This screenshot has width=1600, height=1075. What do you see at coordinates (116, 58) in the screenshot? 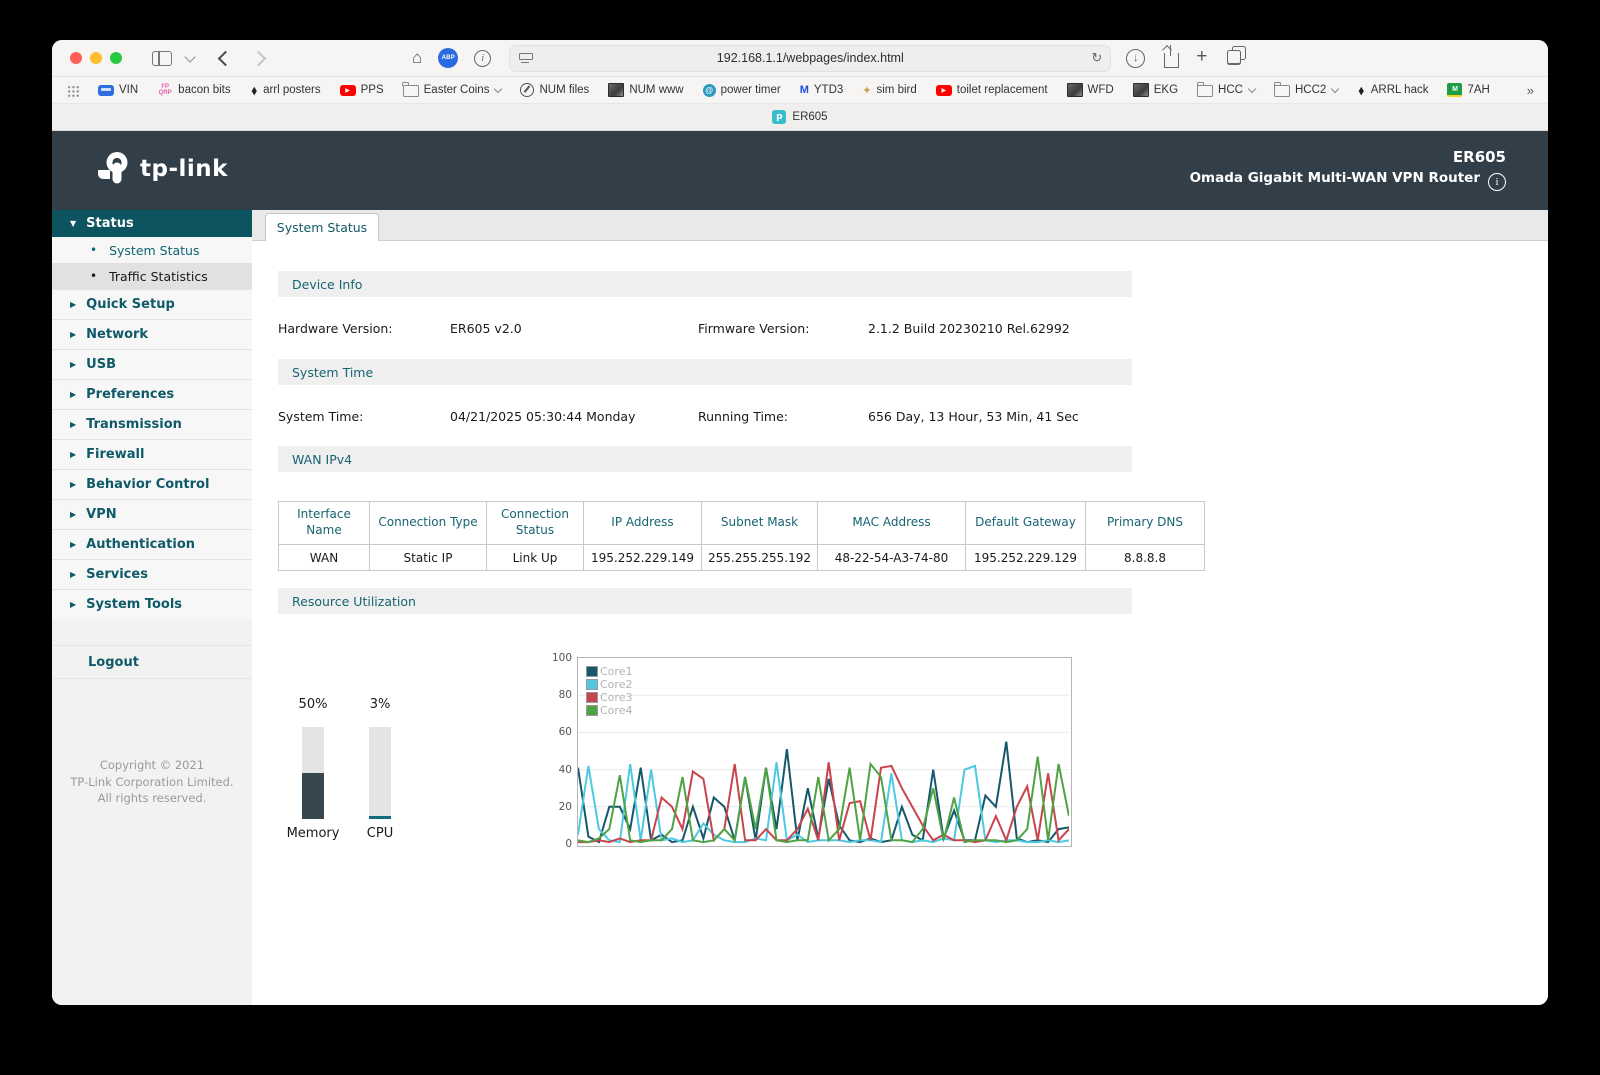
I see `zoom-window-button` at bounding box center [116, 58].